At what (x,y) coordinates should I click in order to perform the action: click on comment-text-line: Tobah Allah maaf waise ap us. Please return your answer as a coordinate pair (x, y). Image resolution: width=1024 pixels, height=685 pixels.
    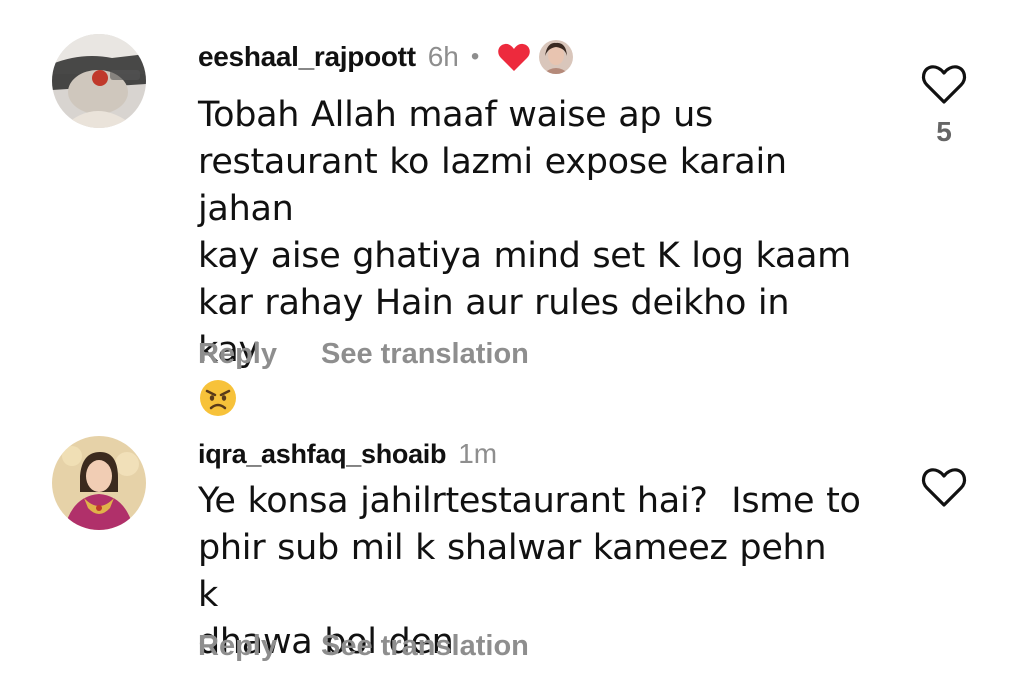
    Looking at the image, I should click on (455, 115).